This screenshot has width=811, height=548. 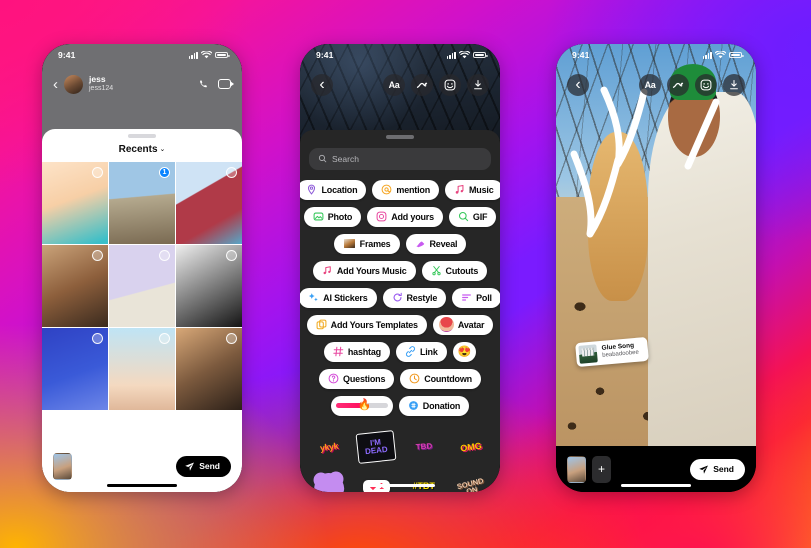 What do you see at coordinates (349, 243) in the screenshot?
I see `frames-thumbnail-icon` at bounding box center [349, 243].